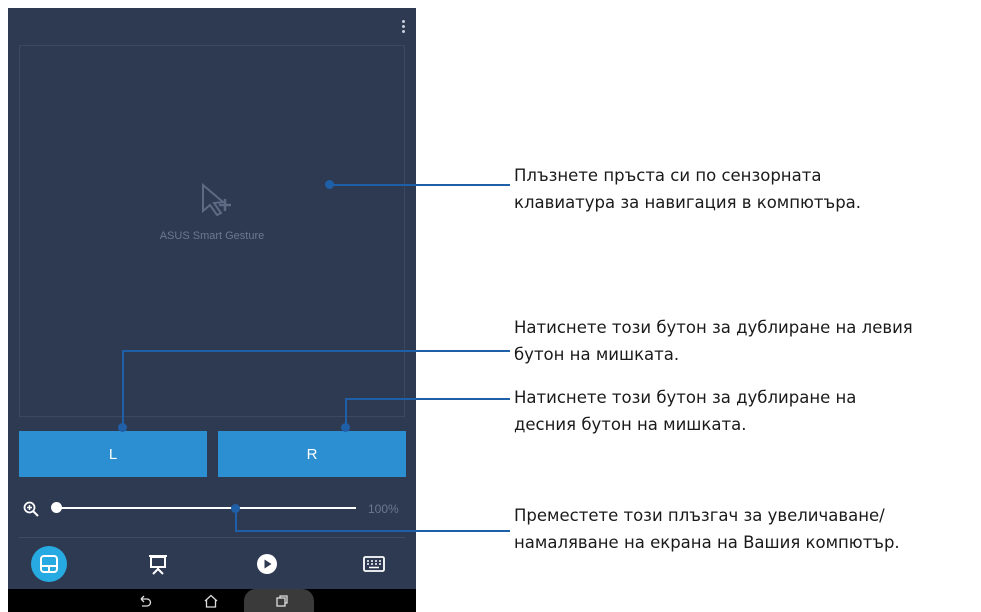 This screenshot has width=981, height=612. I want to click on divider, so click(212, 537).